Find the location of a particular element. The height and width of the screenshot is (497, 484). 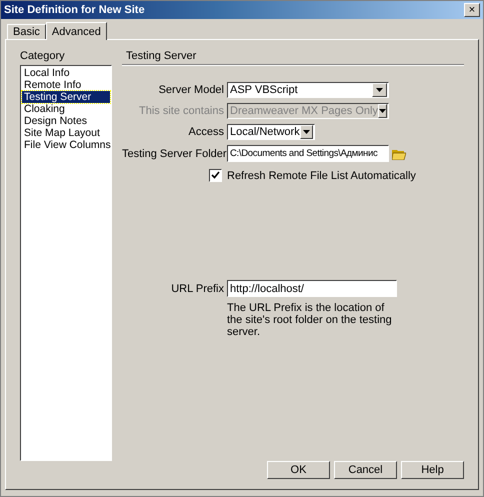

category-item: Testing Server is located at coordinates (66, 97).